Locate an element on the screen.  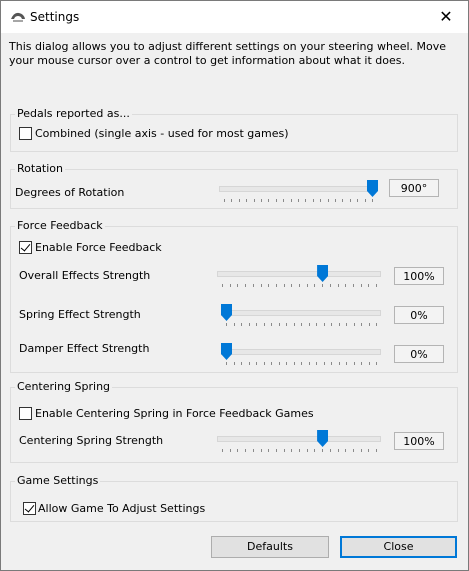
enable-centering-checkbox is located at coordinates (25, 413).